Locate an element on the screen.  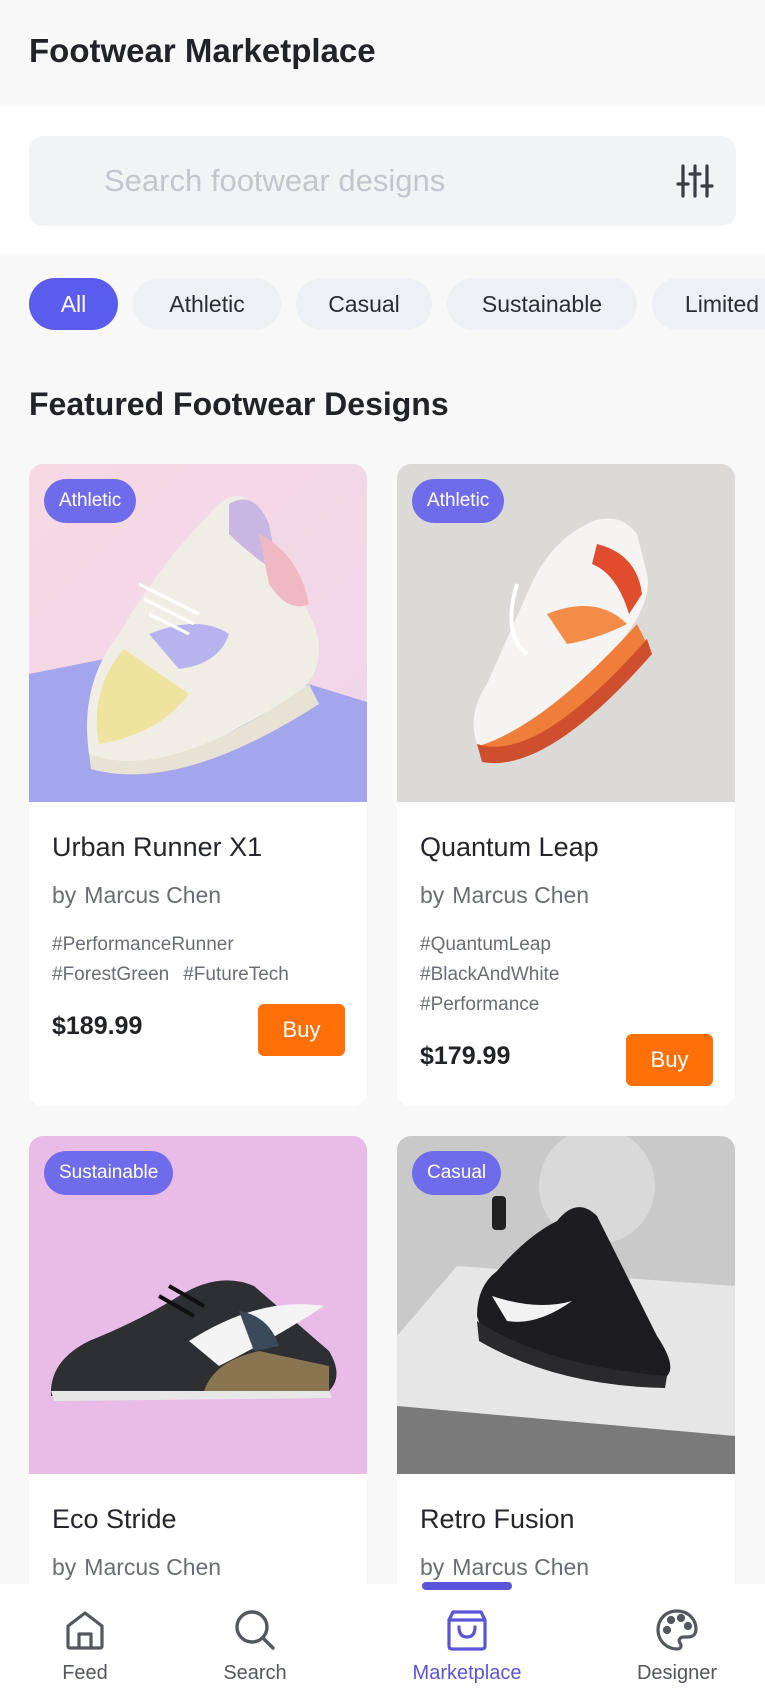
search-section is located at coordinates (382, 180).